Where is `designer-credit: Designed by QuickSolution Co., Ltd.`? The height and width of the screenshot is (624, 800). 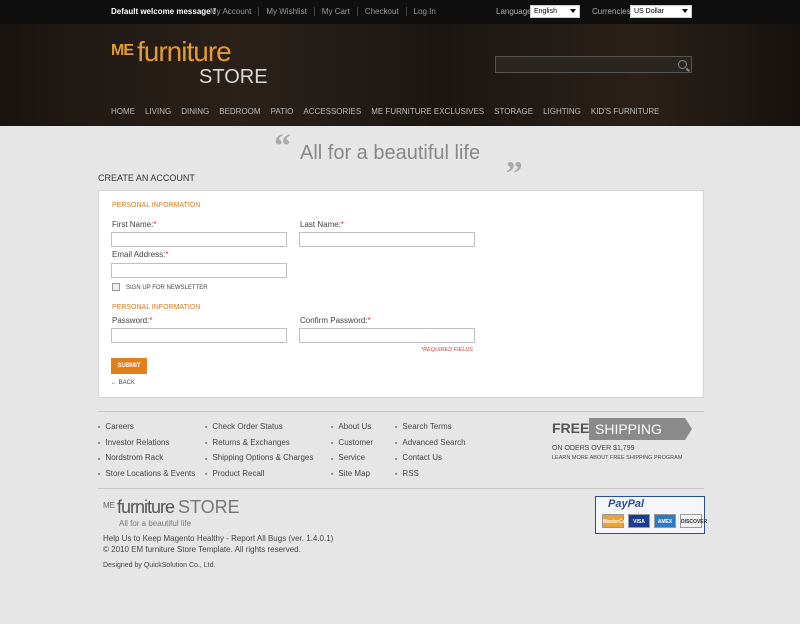 designer-credit: Designed by QuickSolution Co., Ltd. is located at coordinates (159, 565).